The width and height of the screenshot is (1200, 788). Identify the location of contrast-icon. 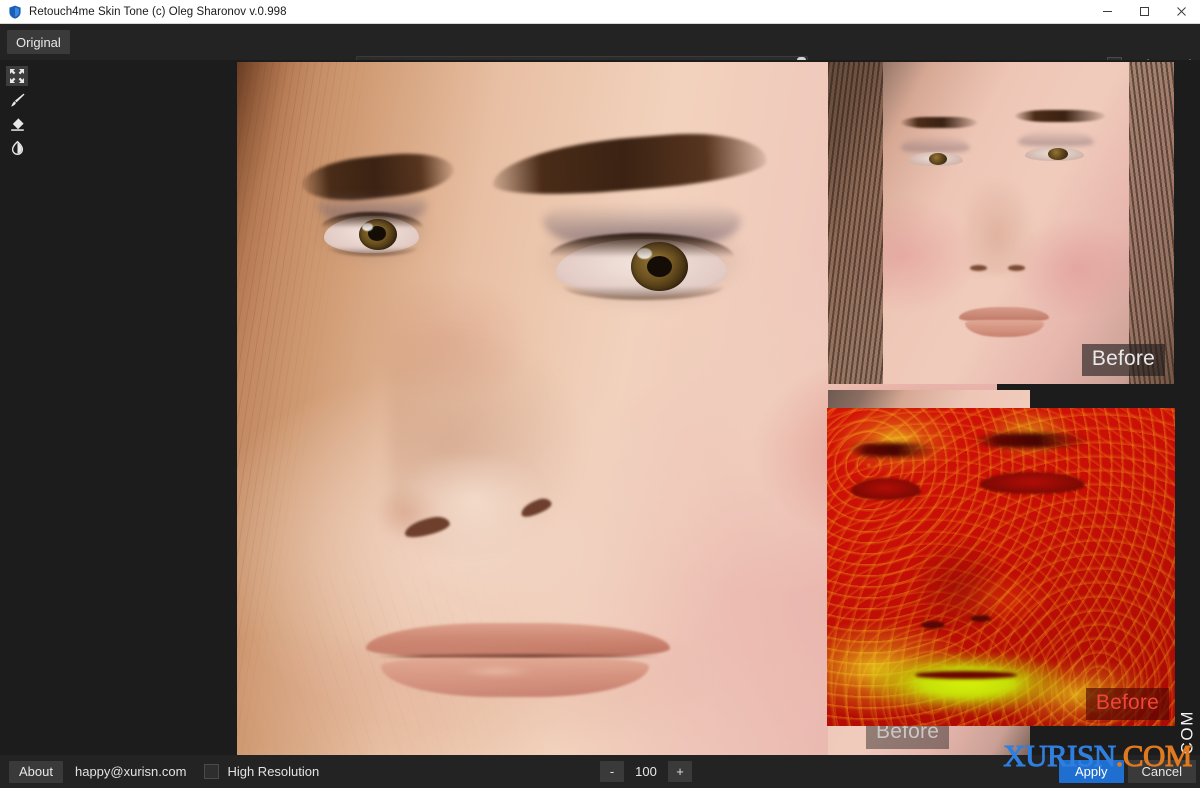
(17, 148).